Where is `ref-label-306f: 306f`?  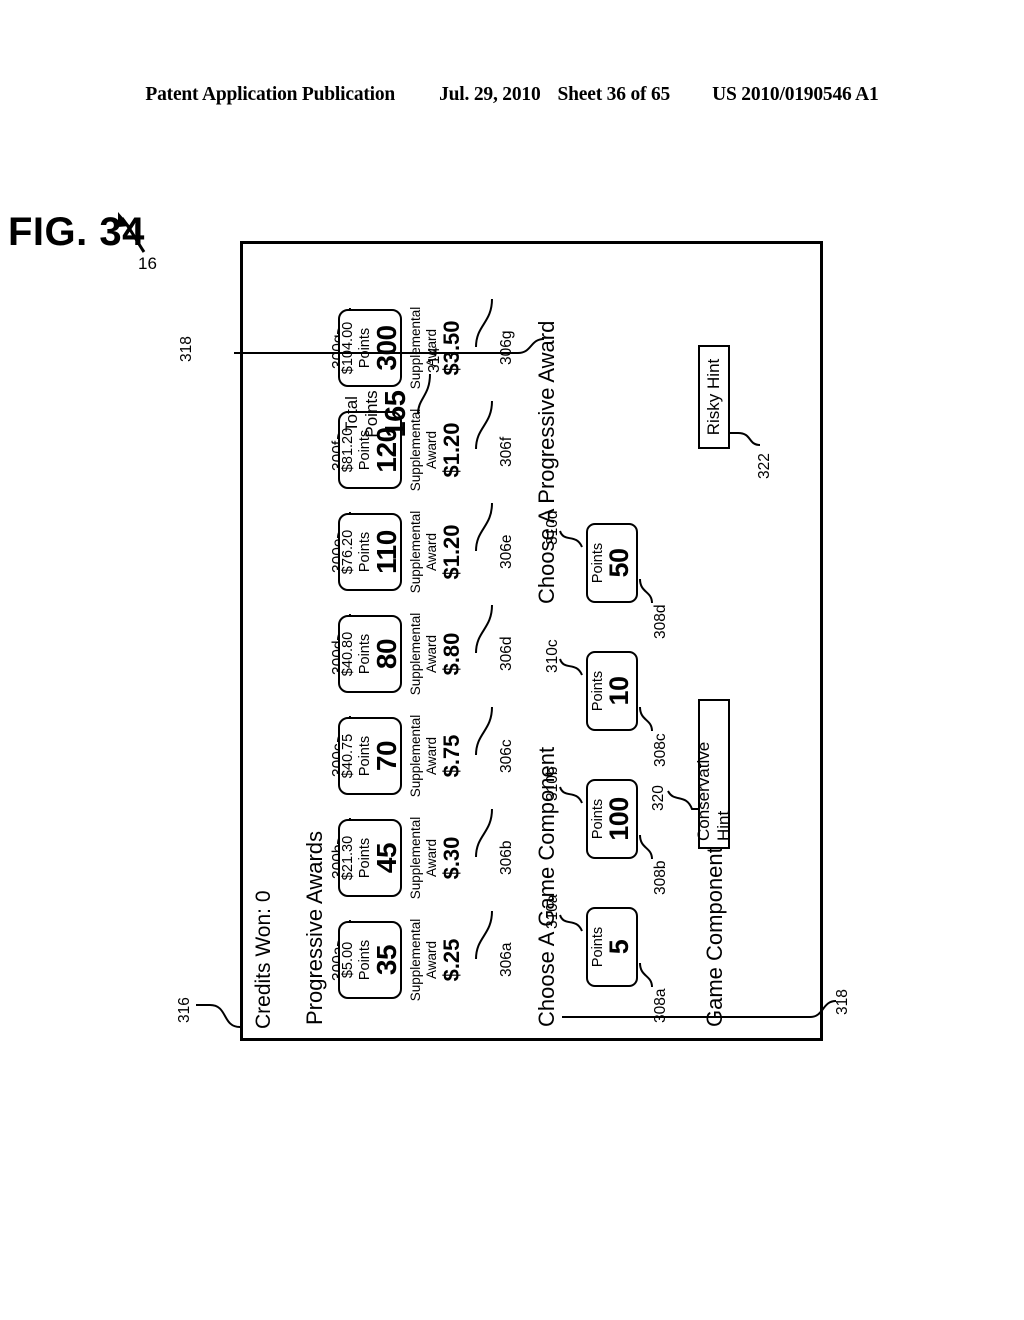 ref-label-306f: 306f is located at coordinates (506, 451).